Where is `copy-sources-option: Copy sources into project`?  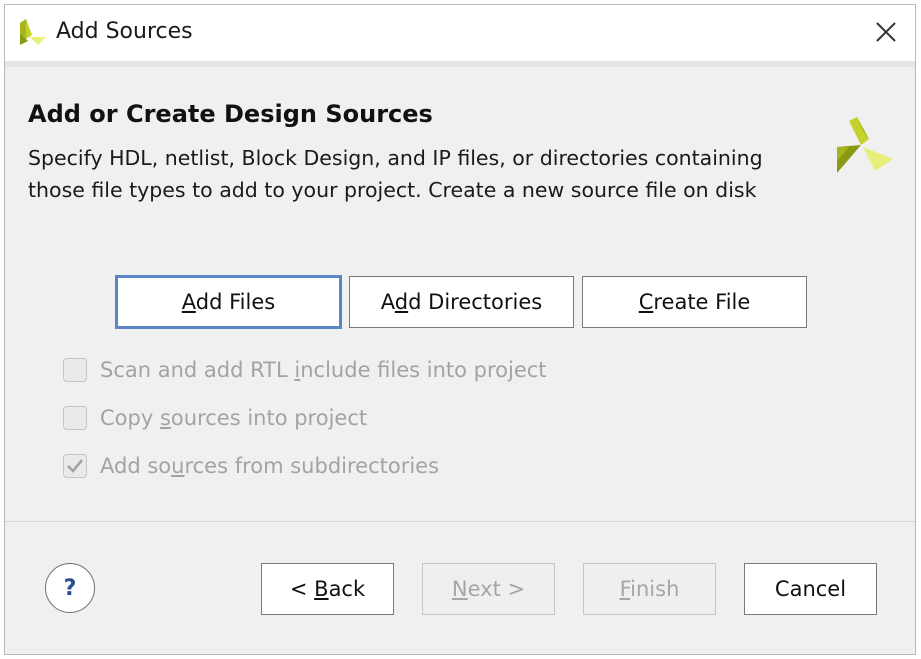
copy-sources-option: Copy sources into project is located at coordinates (215, 418).